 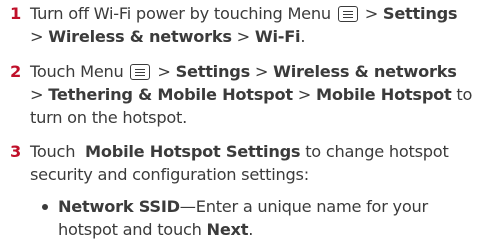 I want to click on text-run: hotspot and touch, so click(x=132, y=229).